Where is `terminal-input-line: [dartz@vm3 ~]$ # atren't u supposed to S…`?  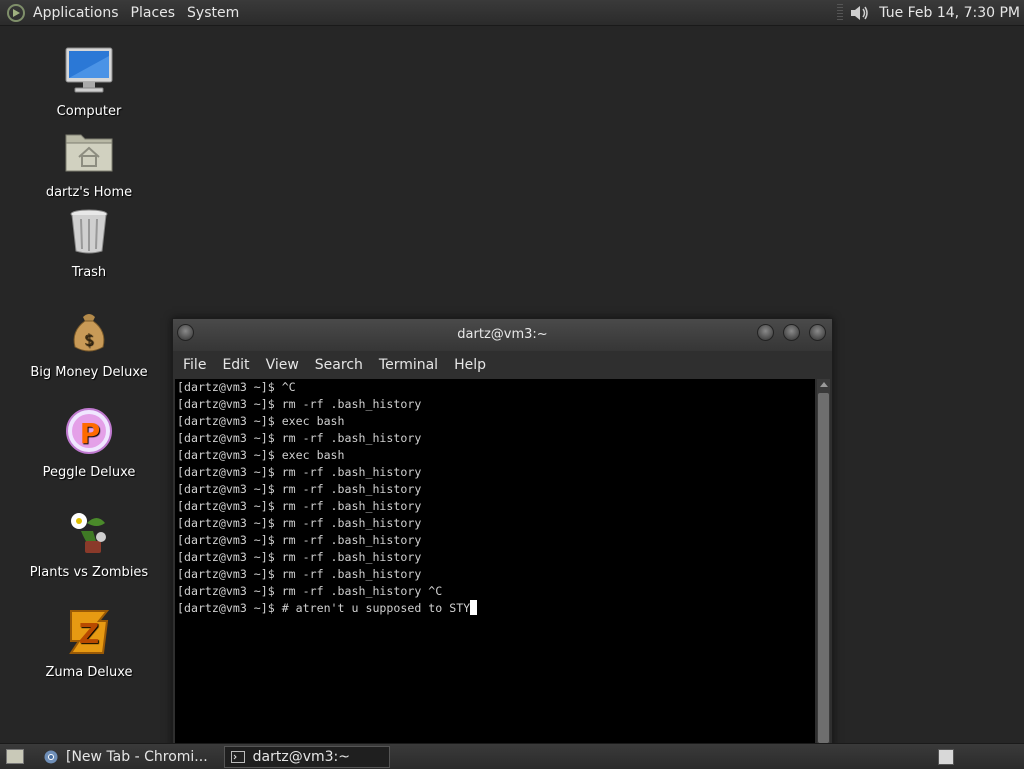
terminal-input-line: [dartz@vm3 ~]$ # atren't u supposed to S… is located at coordinates (496, 608).